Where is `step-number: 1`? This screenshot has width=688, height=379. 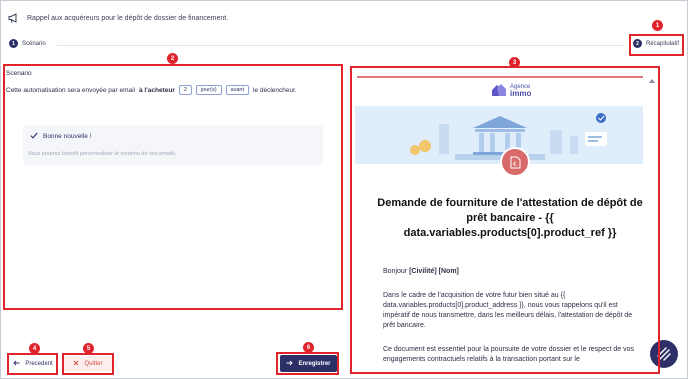 step-number: 1 is located at coordinates (13, 43).